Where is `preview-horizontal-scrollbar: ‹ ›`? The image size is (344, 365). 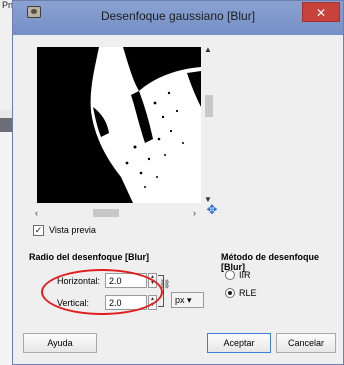 preview-horizontal-scrollbar: ‹ › is located at coordinates (119, 213).